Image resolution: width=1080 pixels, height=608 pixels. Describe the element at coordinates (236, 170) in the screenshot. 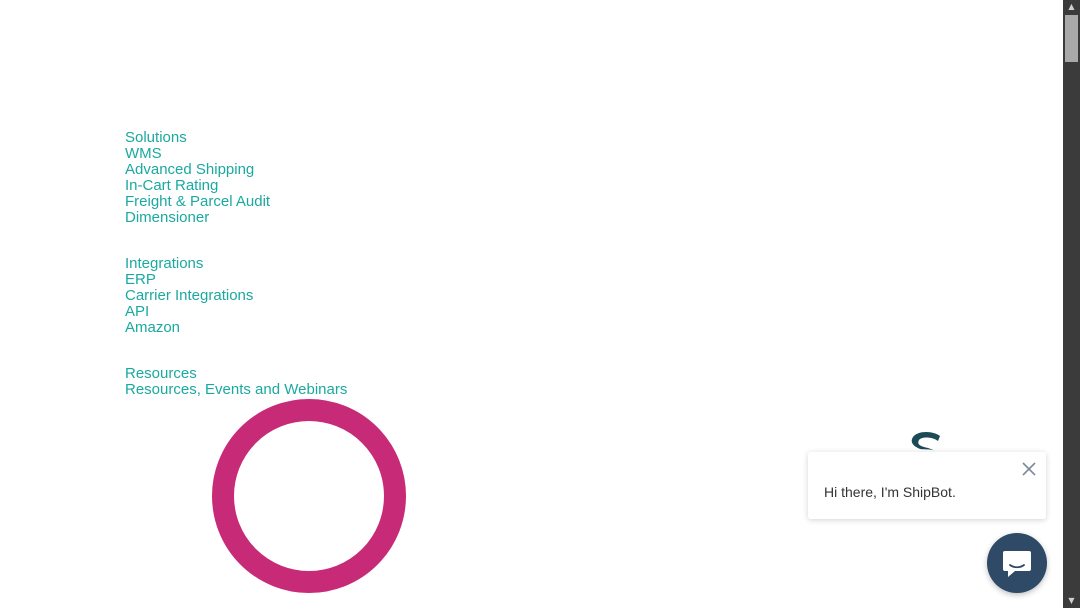

I see `nav-link-advanced-shipping: Advanced Shipping` at that location.